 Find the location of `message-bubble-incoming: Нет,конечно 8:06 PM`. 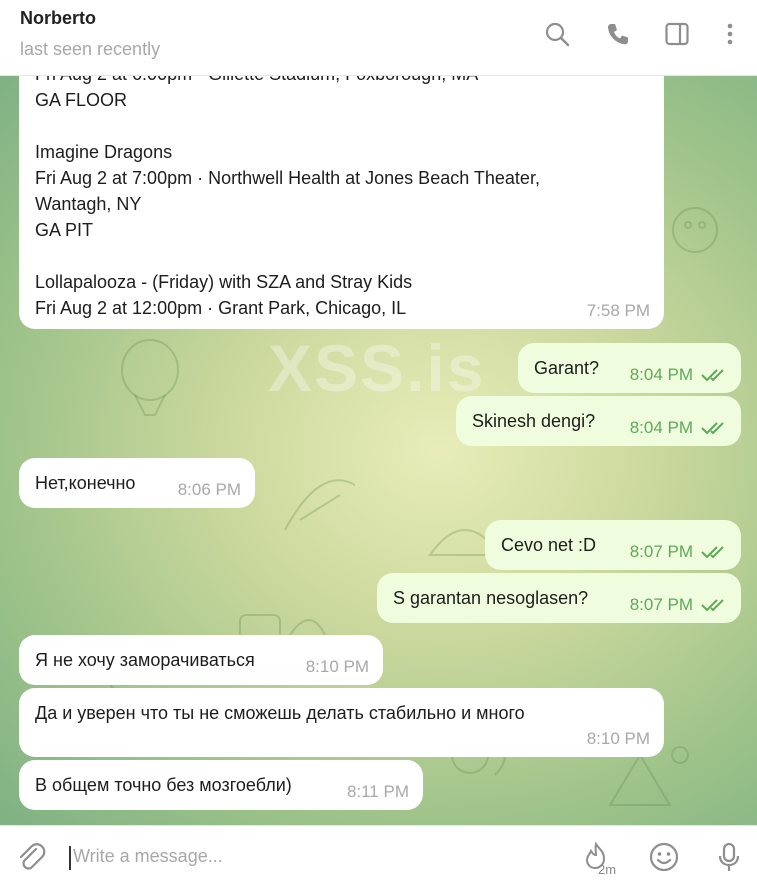

message-bubble-incoming: Нет,конечно 8:06 PM is located at coordinates (137, 483).